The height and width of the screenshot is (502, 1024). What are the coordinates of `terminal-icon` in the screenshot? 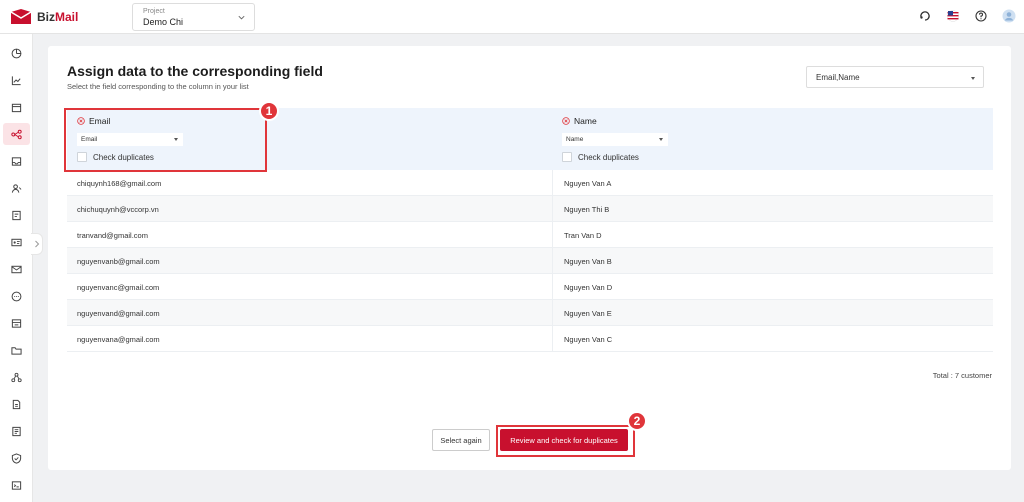 It's located at (16, 485).